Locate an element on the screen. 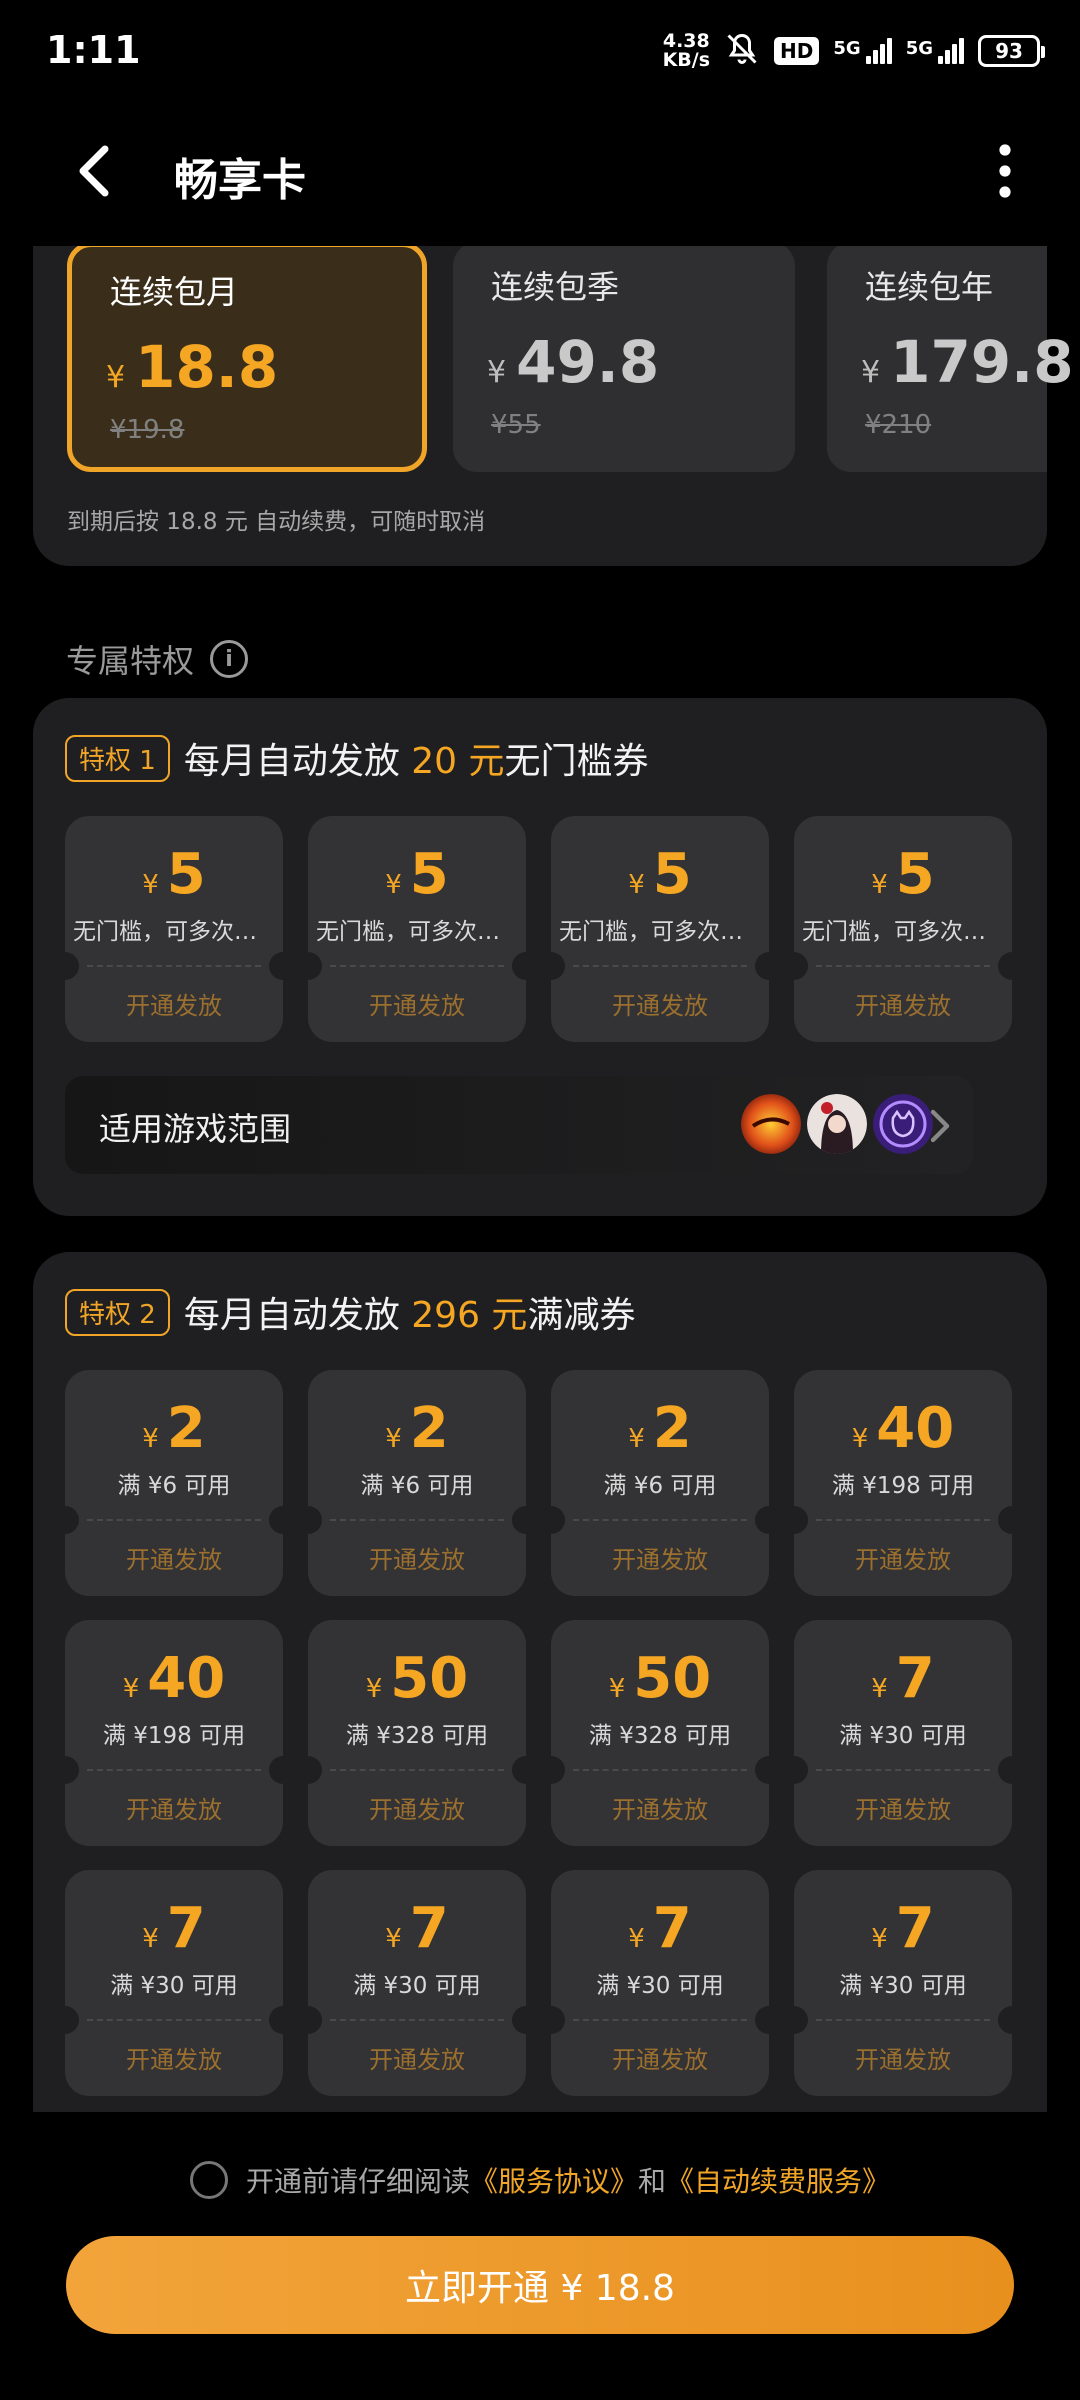  page-title: 畅享卡 is located at coordinates (240, 180).